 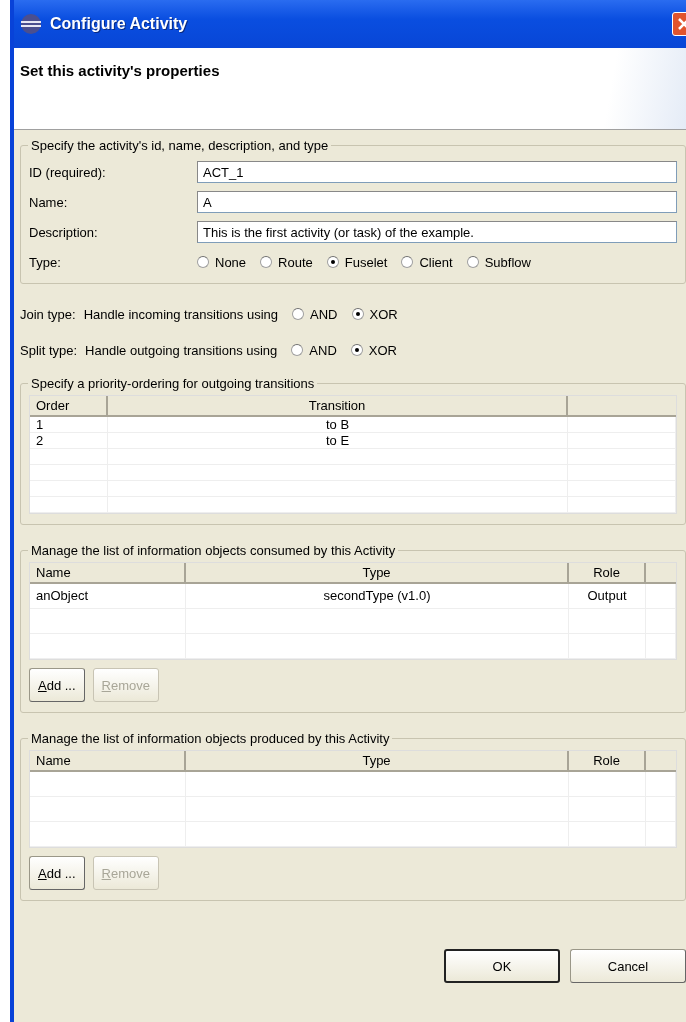 I want to click on group-legend: Specify a priority-ordering for outgoing transitions, so click(x=173, y=383).